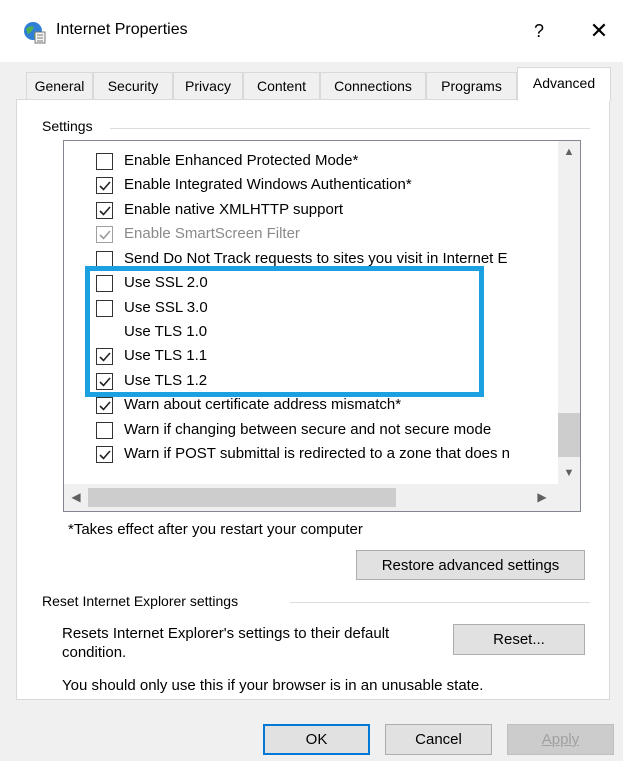 This screenshot has width=623, height=761. I want to click on setting-label: Enable SmartScreen Filter, so click(212, 233).